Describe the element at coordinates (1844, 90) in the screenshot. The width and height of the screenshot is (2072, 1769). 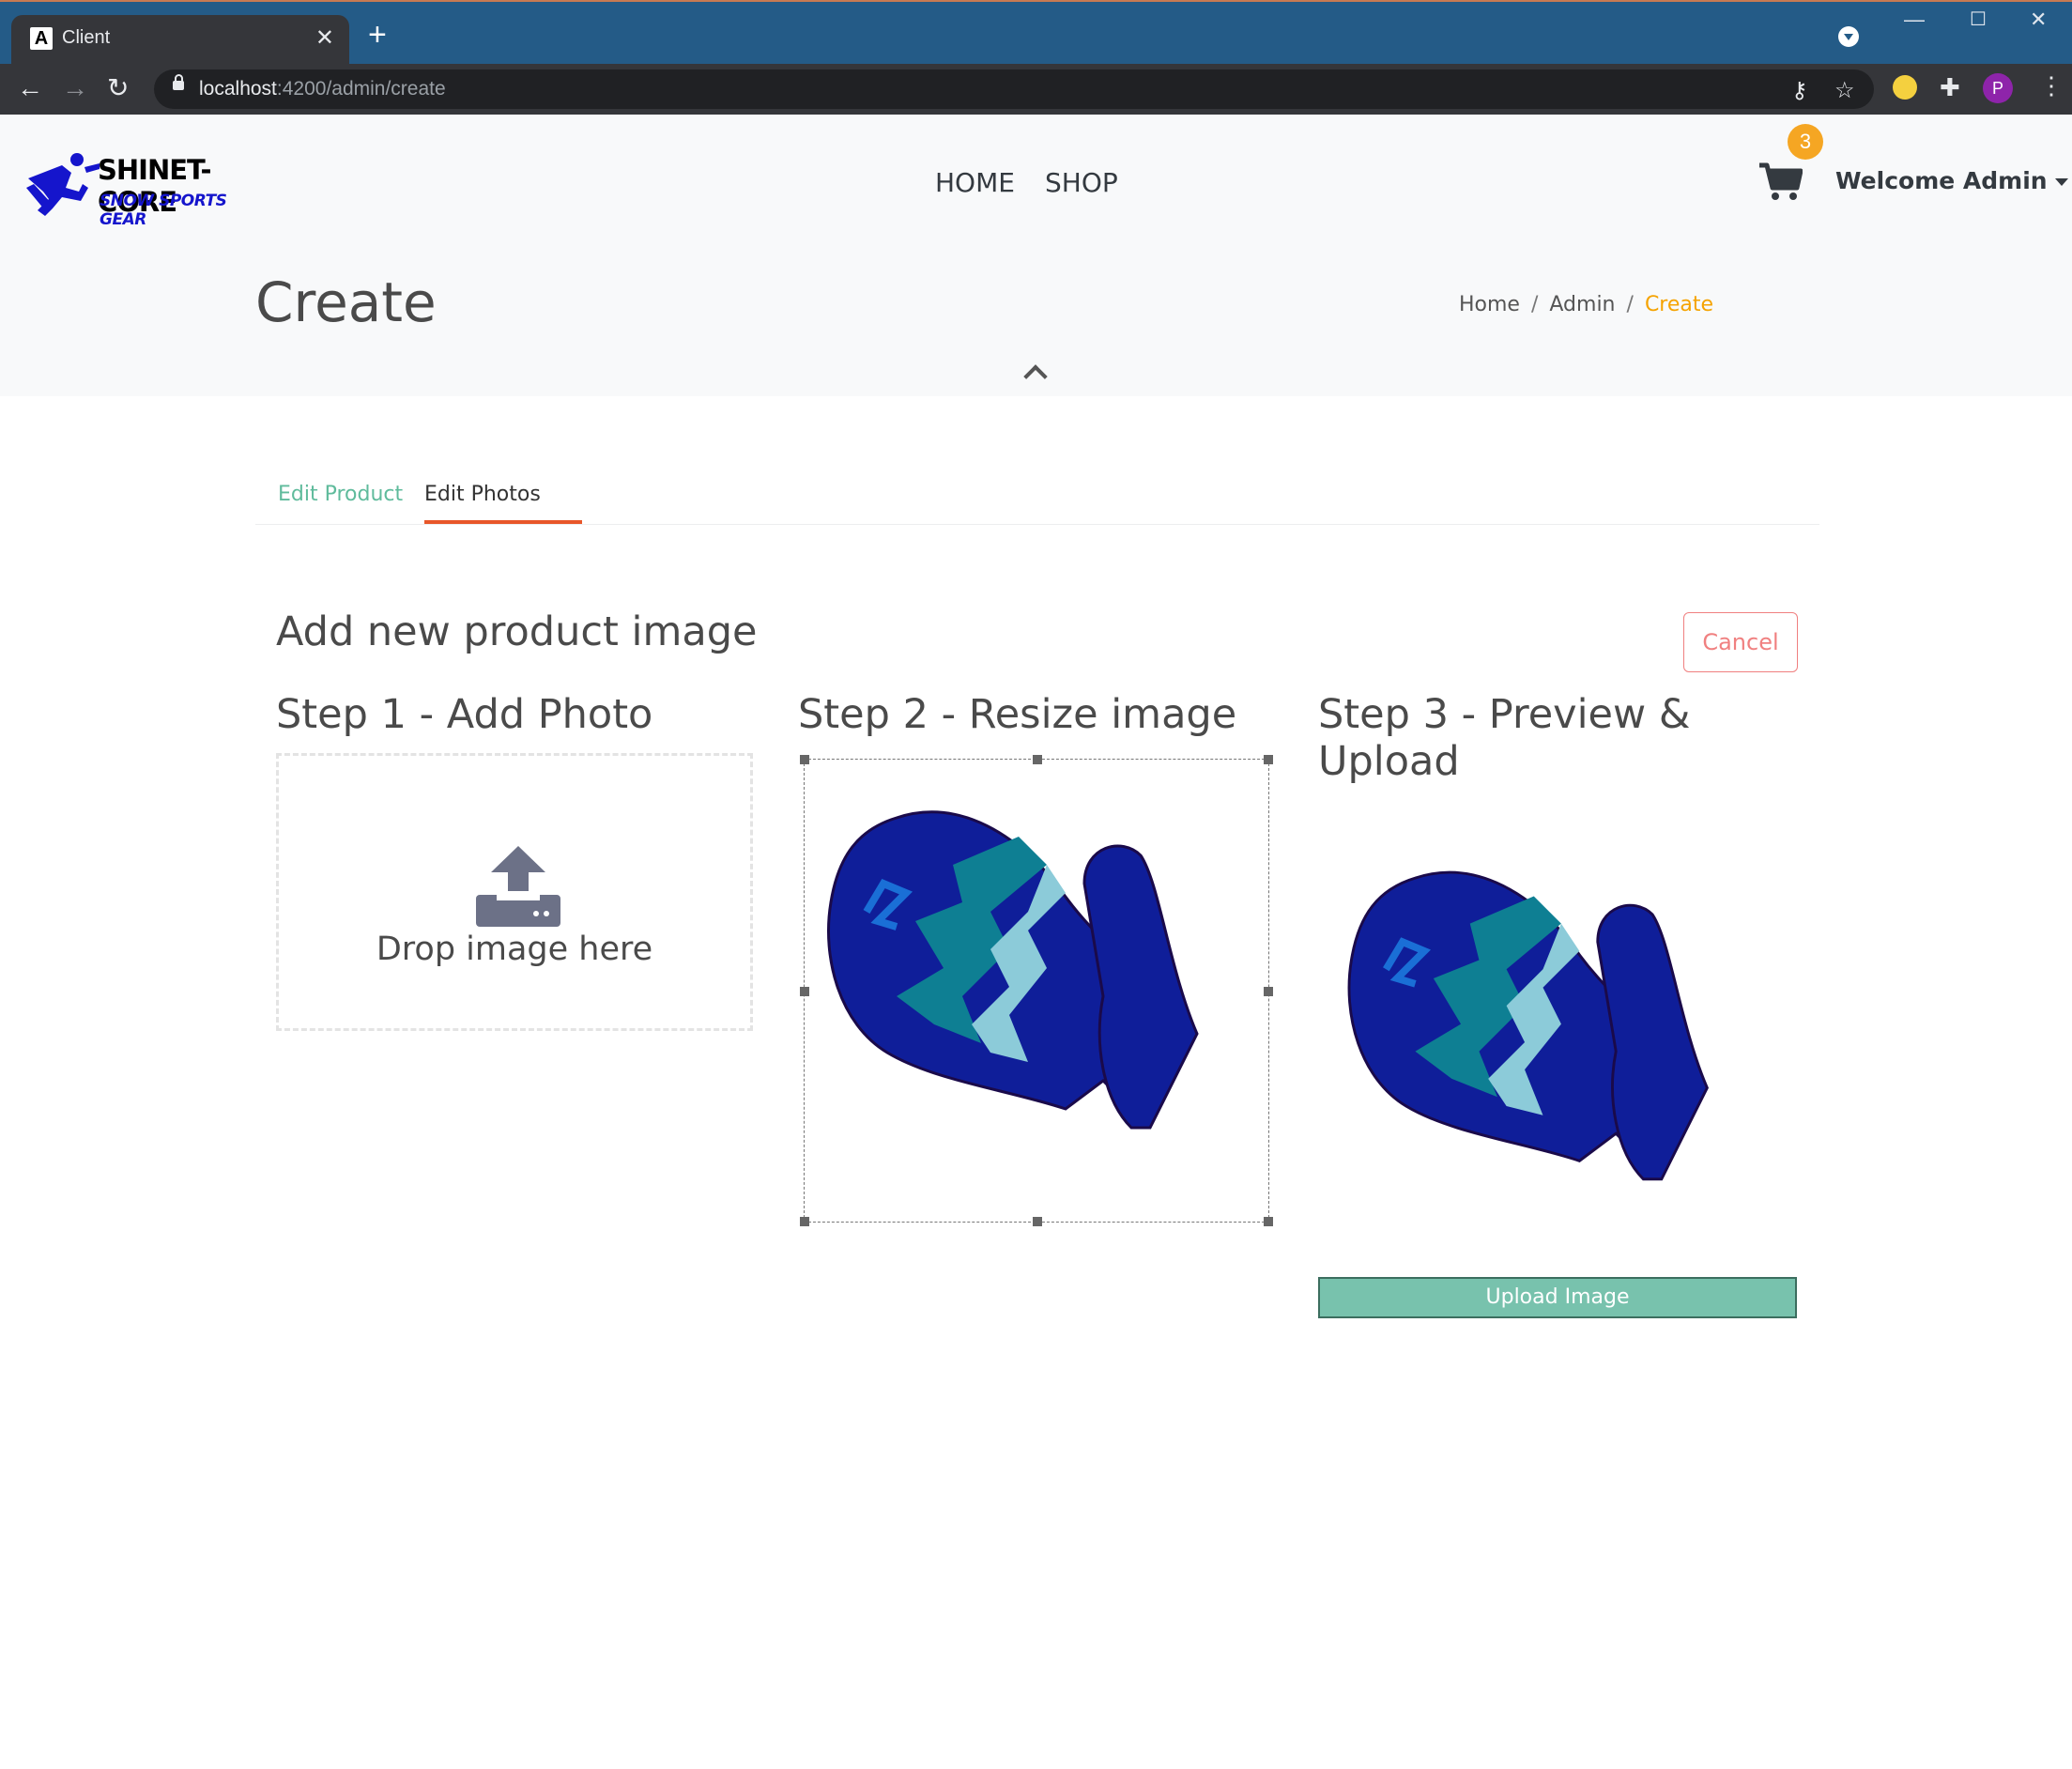
I see `bookmark-star-icon: ☆` at that location.